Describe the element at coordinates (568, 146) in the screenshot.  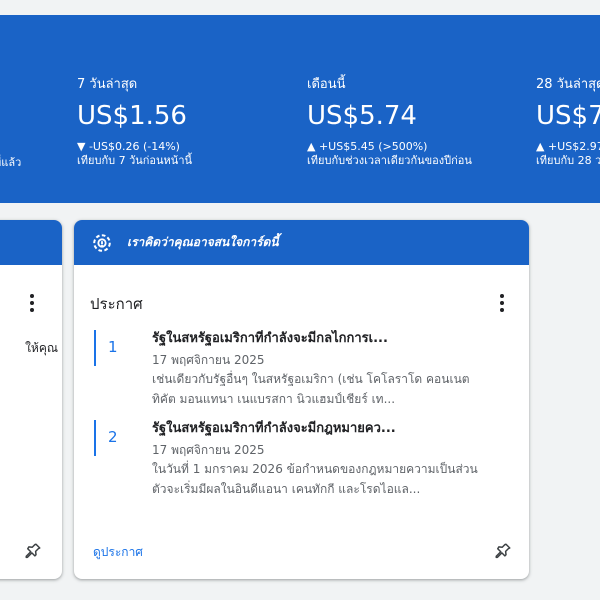
I see `stat-change: ▲ +US$2.97` at that location.